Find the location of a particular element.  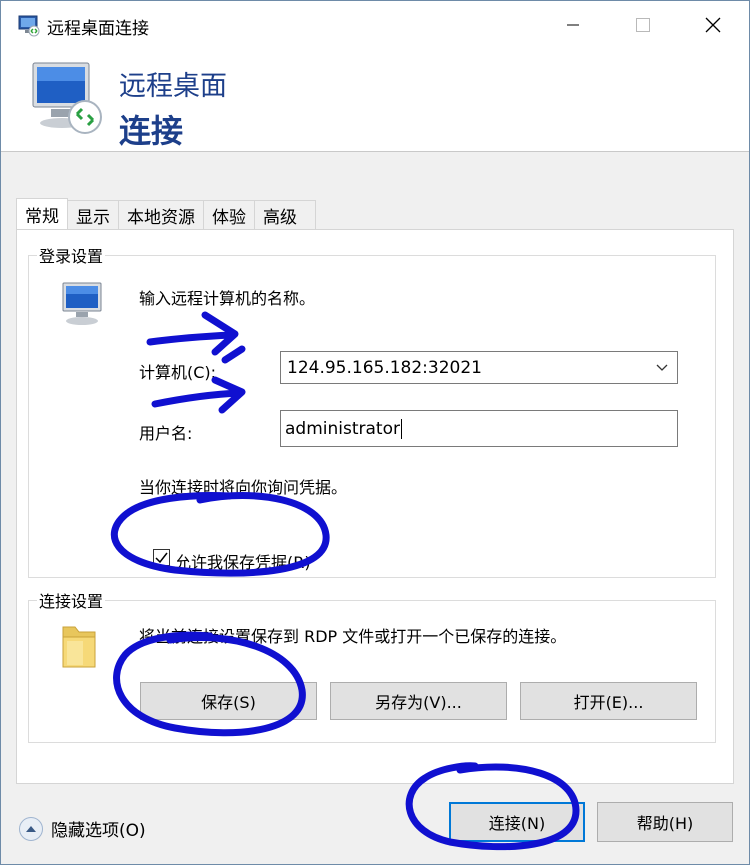

credentials-hint: 当你连接时将向你询问凭据。 is located at coordinates (243, 487).